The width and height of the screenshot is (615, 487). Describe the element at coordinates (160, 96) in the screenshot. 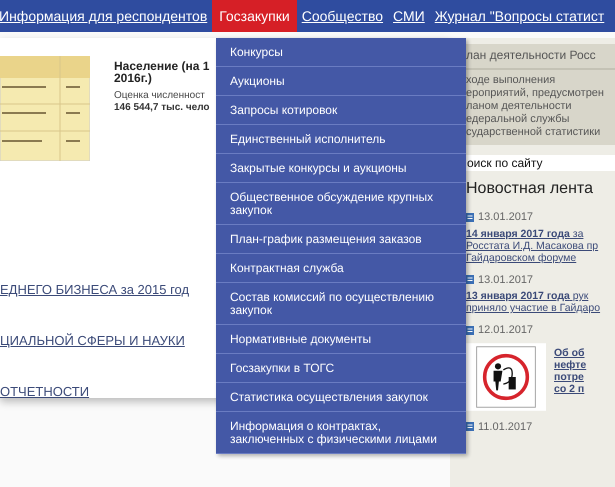

I see `population-caption: Оценка численност` at that location.